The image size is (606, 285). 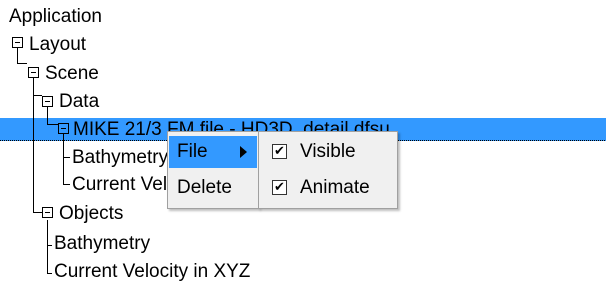 I want to click on submenu-item-visible-label: Visible, so click(x=328, y=151).